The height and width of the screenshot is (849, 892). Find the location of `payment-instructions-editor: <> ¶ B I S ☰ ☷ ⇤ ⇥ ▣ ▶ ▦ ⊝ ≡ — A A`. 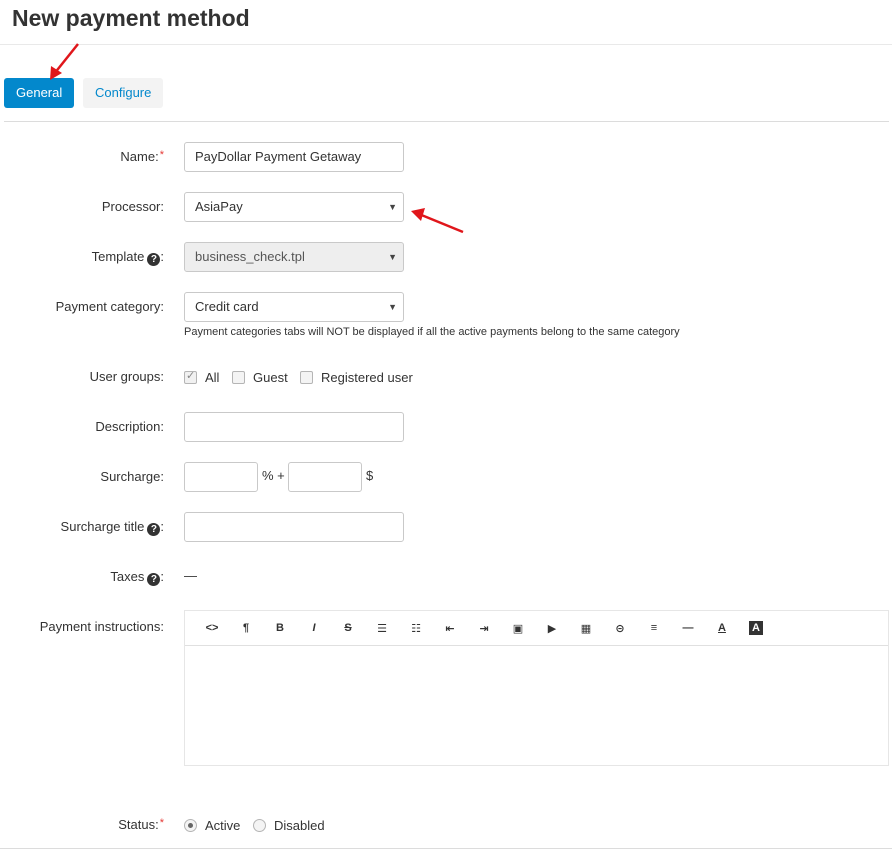

payment-instructions-editor: <> ¶ B I S ☰ ☷ ⇤ ⇥ ▣ ▶ ▦ ⊝ ≡ — A A is located at coordinates (536, 688).